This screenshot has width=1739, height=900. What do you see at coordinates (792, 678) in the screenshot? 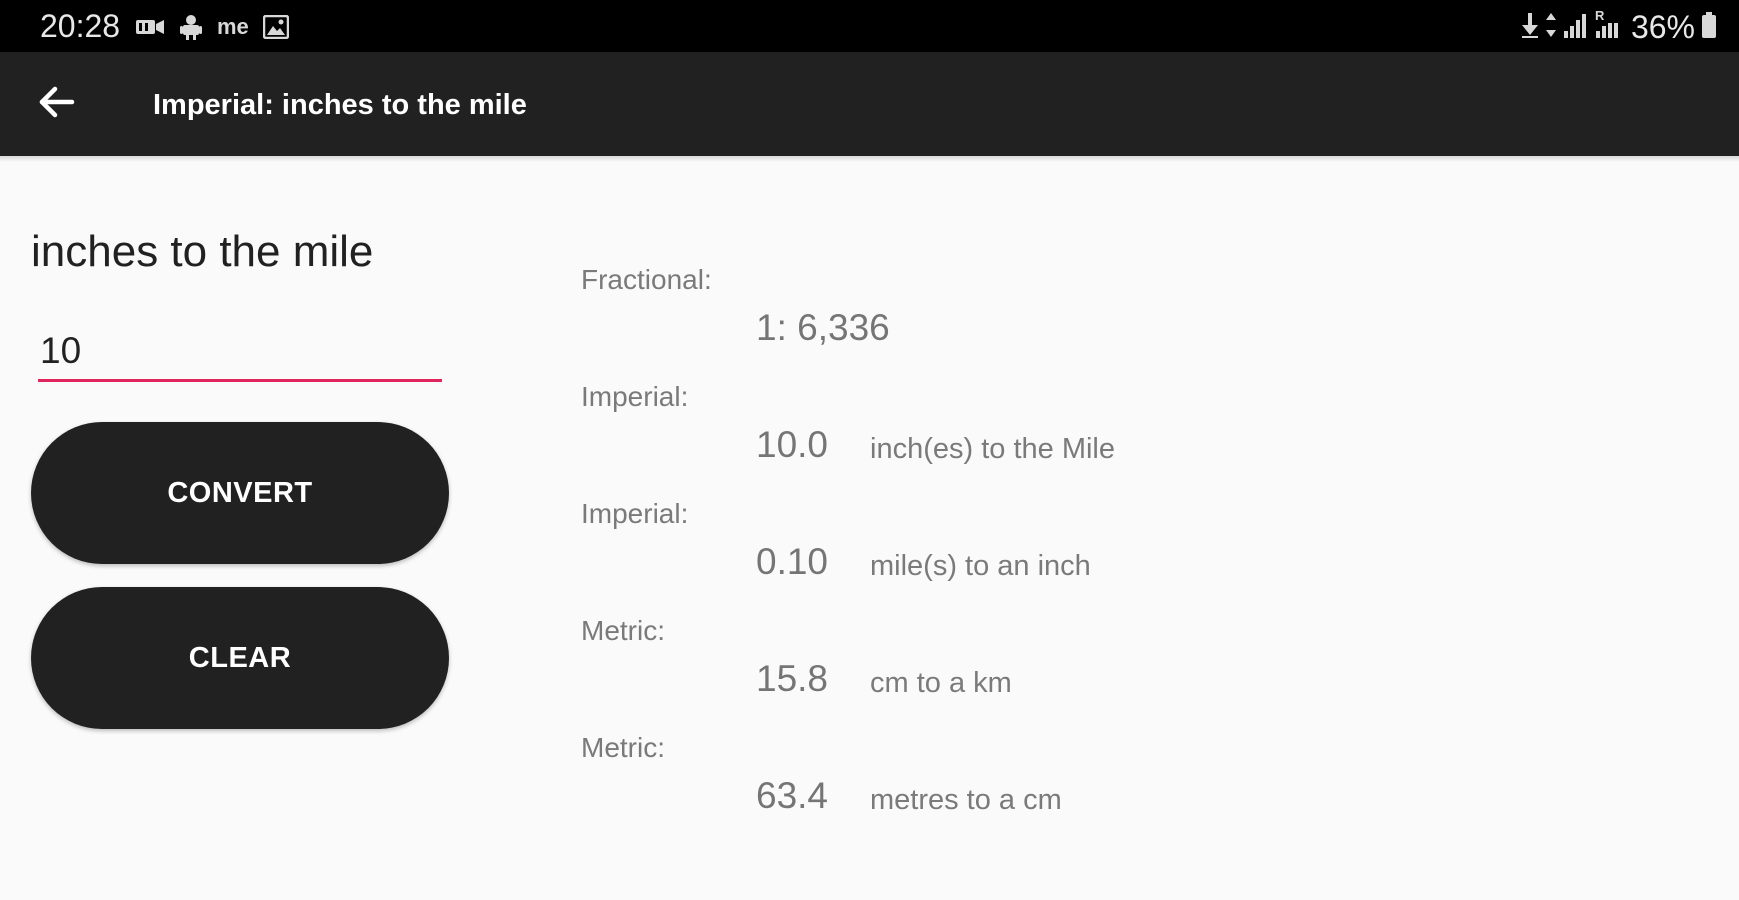
I see `result-value: 15.8` at bounding box center [792, 678].